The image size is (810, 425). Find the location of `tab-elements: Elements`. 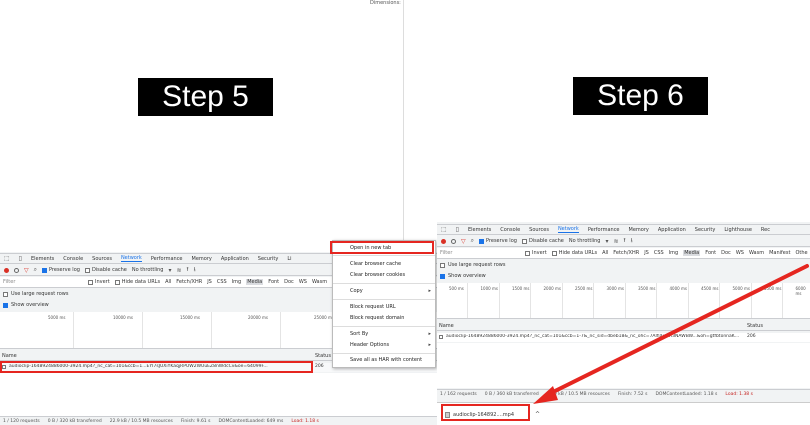

tab-elements: Elements is located at coordinates (42, 259).